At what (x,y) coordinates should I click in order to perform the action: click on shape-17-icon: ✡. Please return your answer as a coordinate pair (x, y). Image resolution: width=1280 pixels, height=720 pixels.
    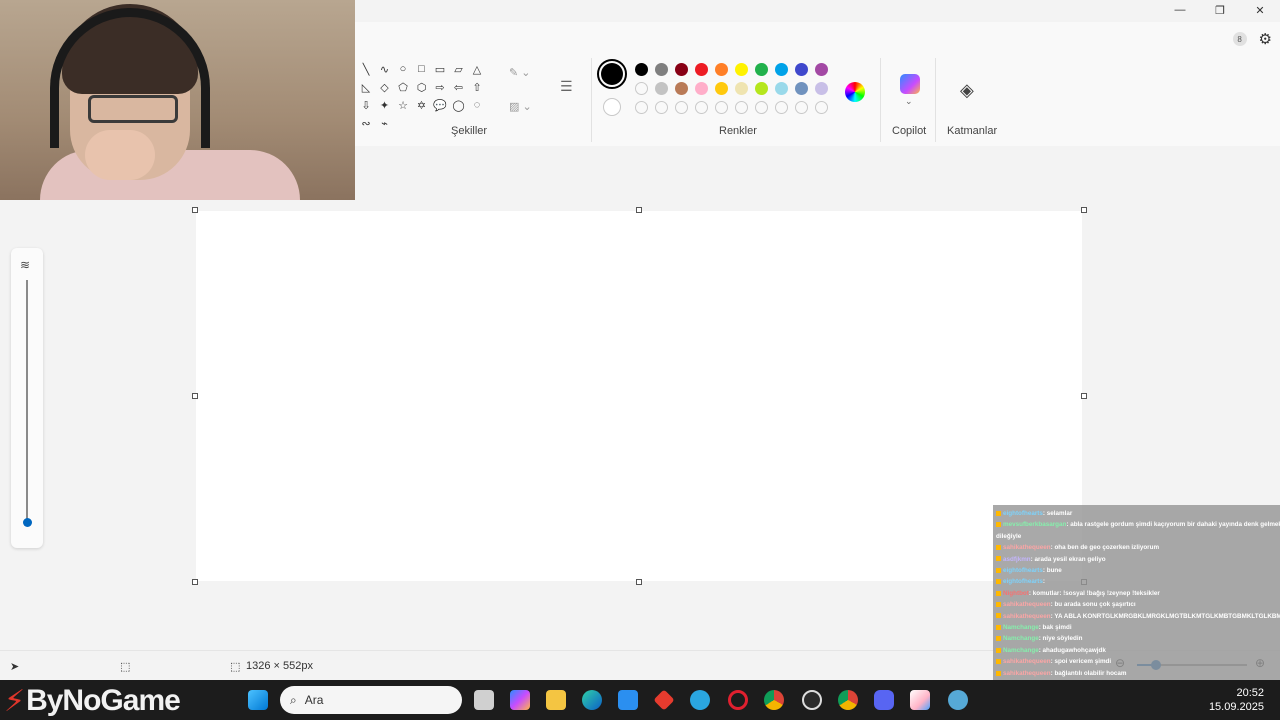
    Looking at the image, I should click on (422, 105).